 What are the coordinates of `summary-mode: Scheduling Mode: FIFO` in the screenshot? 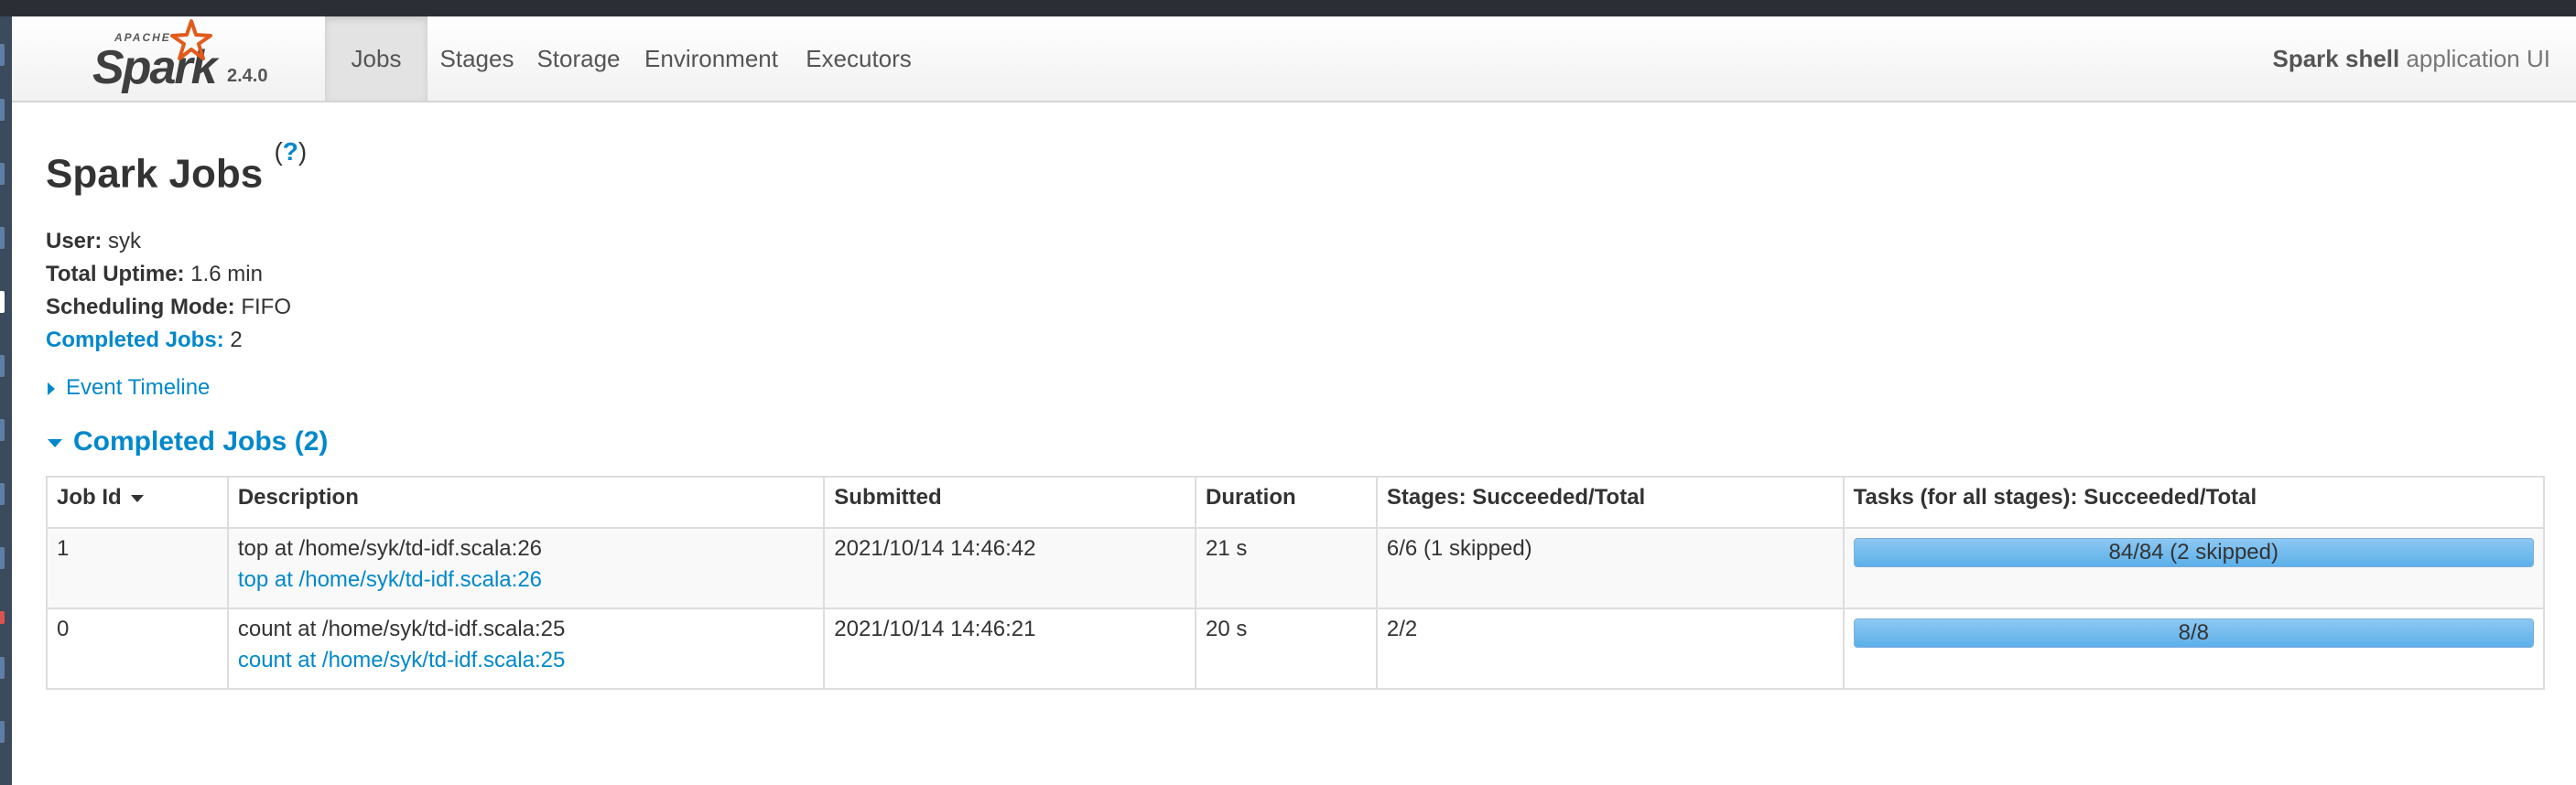 It's located at (169, 307).